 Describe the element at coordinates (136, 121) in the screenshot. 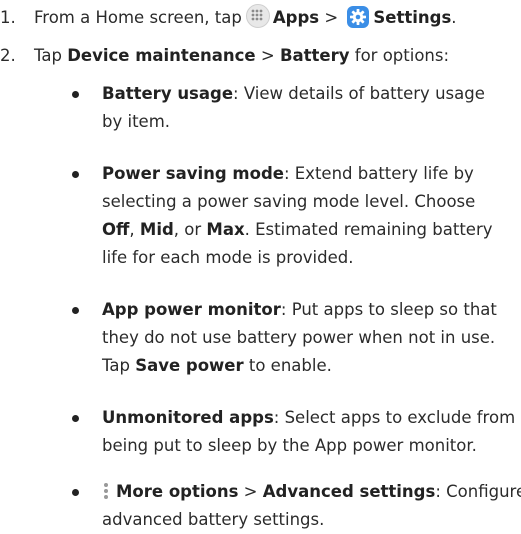

I see `description-line: by item.` at that location.